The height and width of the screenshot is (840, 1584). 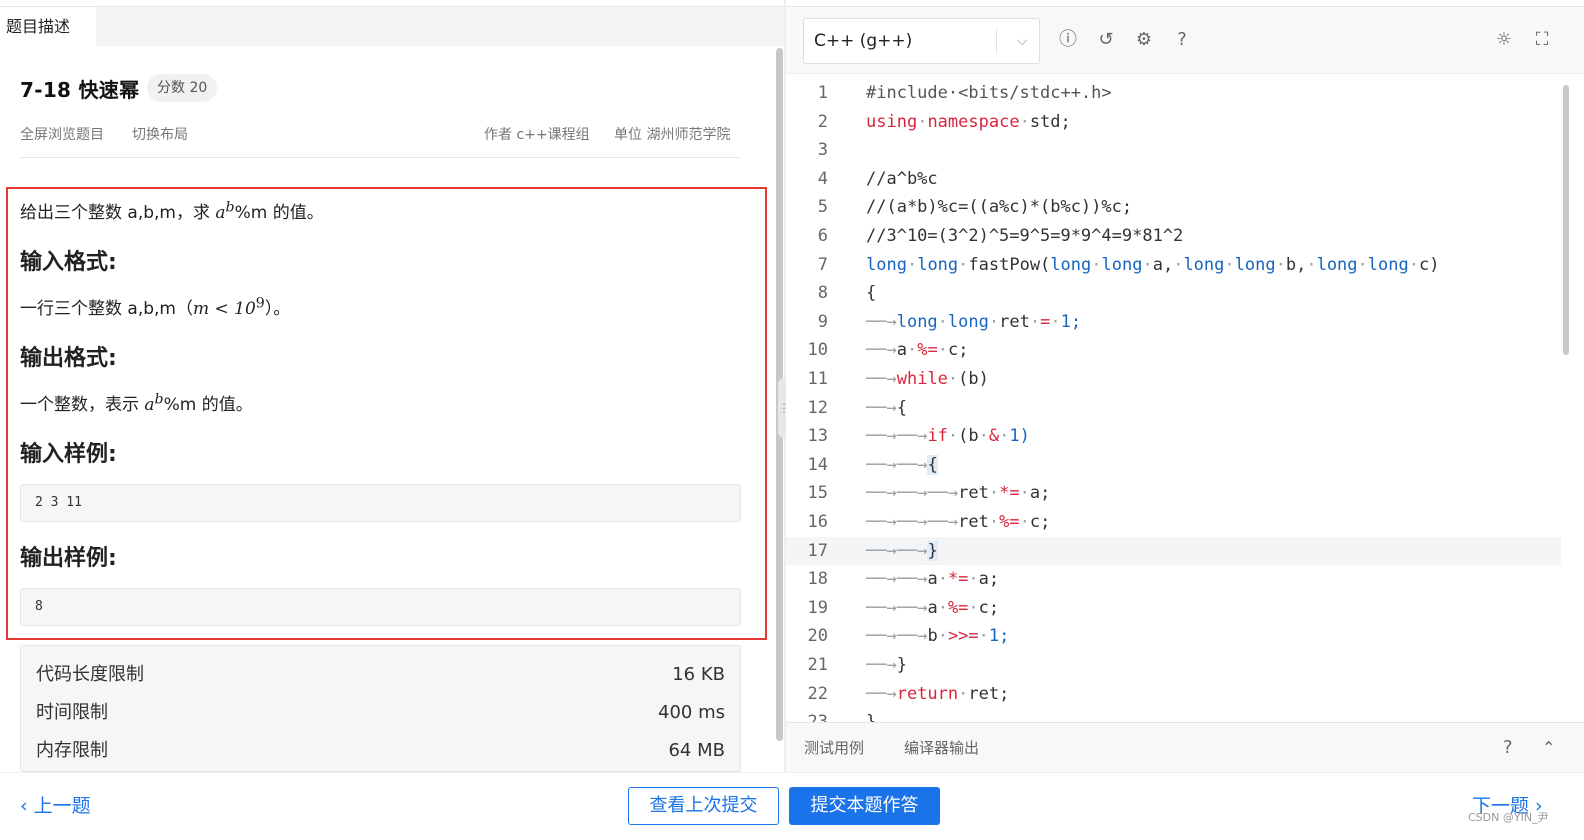 I want to click on problem-description: 给出三个整数 a,b,m，求 ab%m 的值。, so click(x=172, y=211).